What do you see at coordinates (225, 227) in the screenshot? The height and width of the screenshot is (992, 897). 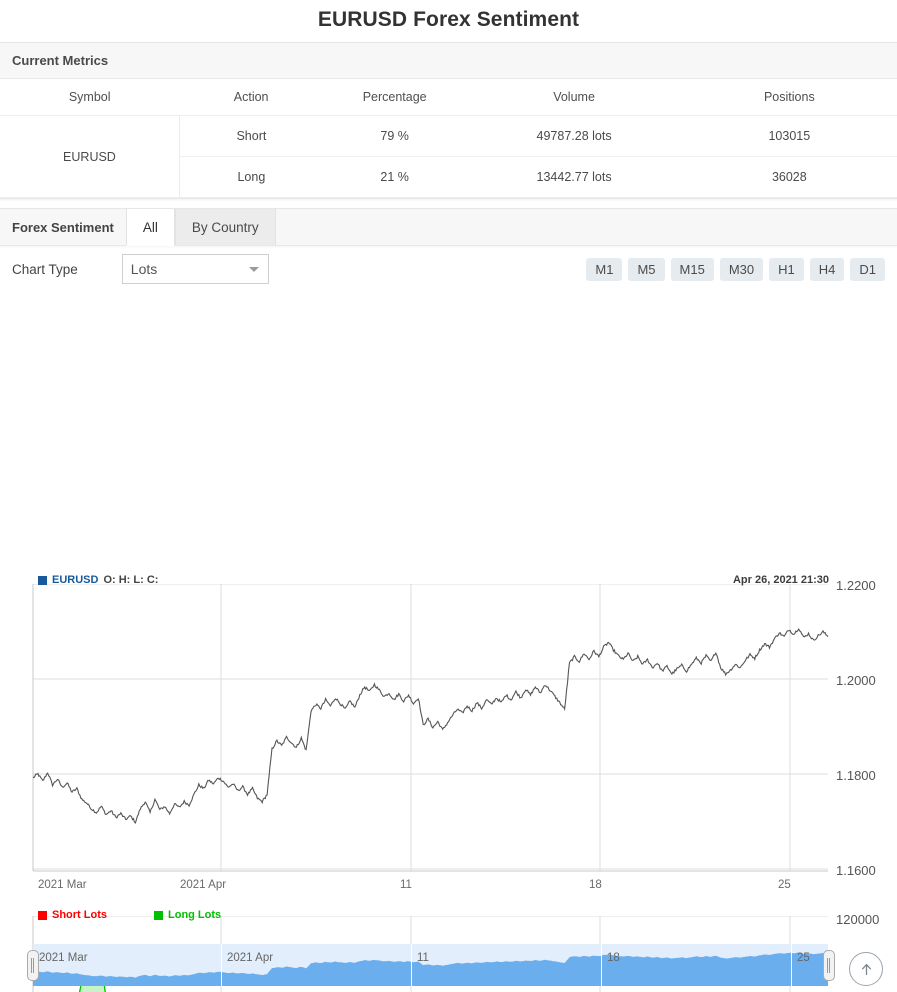 I see `tab-by-country: By Country` at bounding box center [225, 227].